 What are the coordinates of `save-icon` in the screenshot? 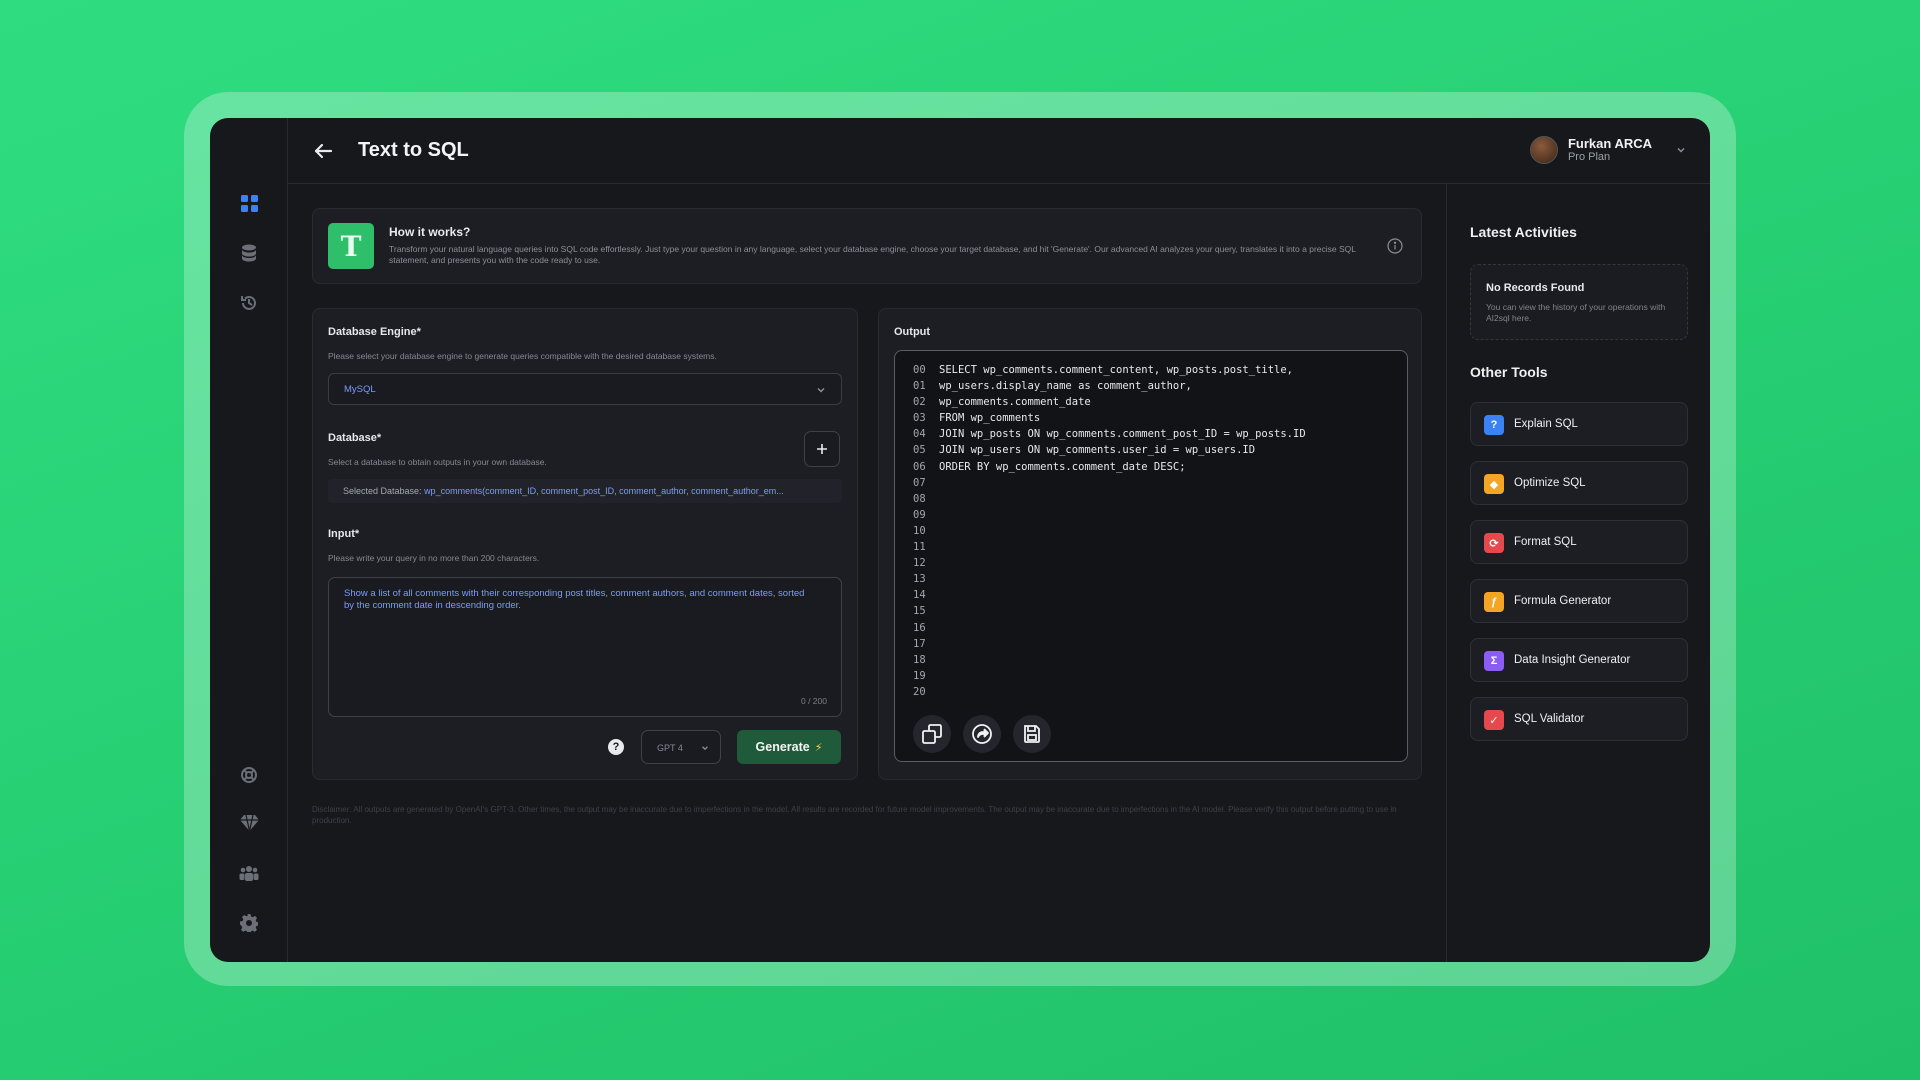 It's located at (1032, 734).